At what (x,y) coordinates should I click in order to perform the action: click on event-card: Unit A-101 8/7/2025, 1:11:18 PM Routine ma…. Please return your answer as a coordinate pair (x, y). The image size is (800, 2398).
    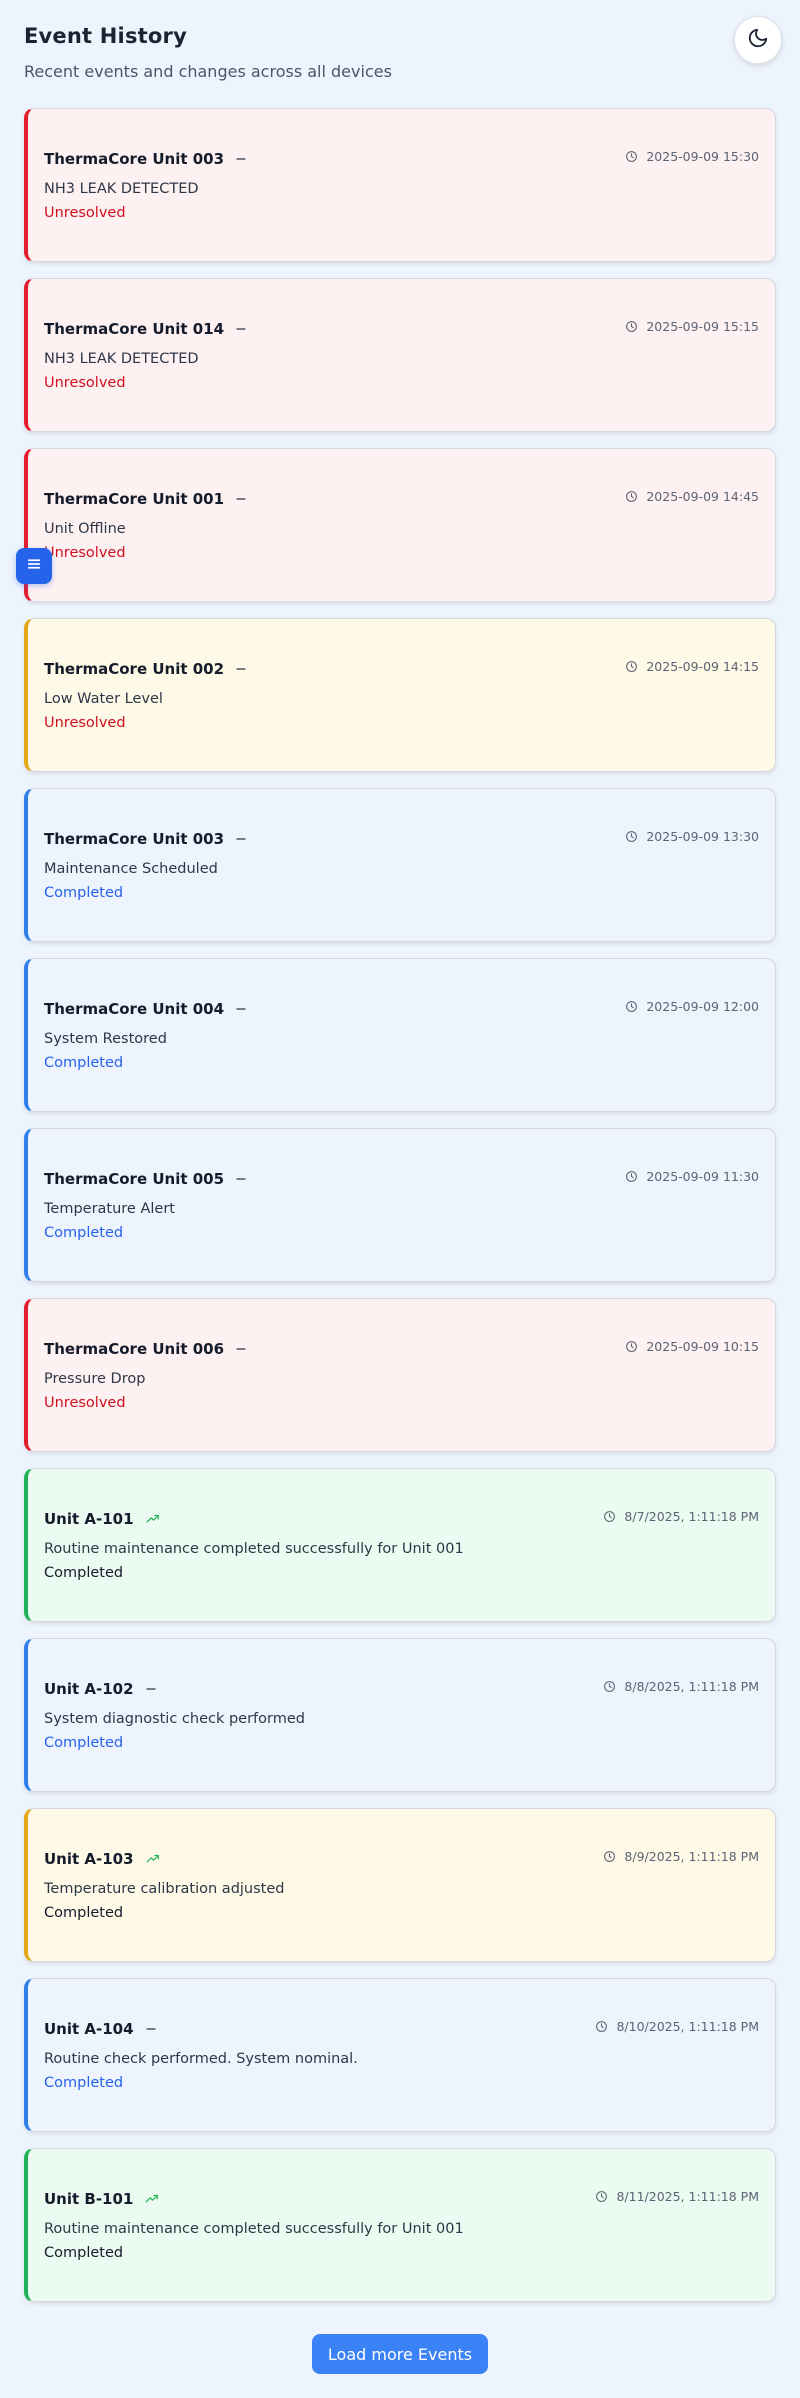
    Looking at the image, I should click on (400, 1545).